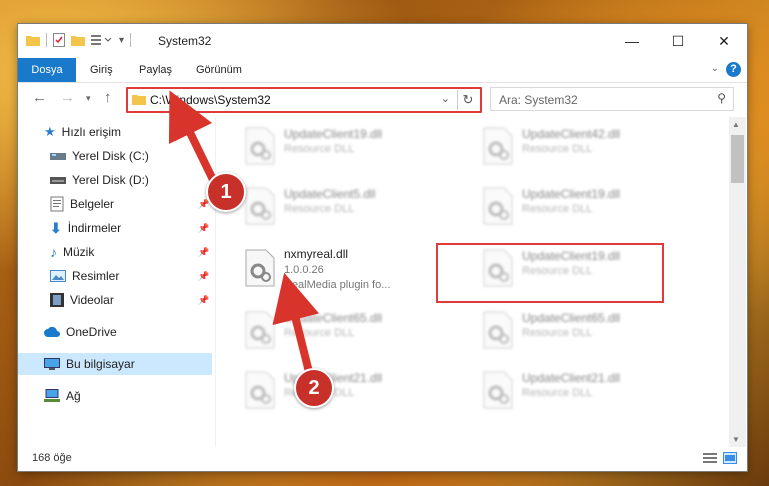 The image size is (769, 486). Describe the element at coordinates (121, 40) in the screenshot. I see `qat-dropdown-icon: ▾` at that location.